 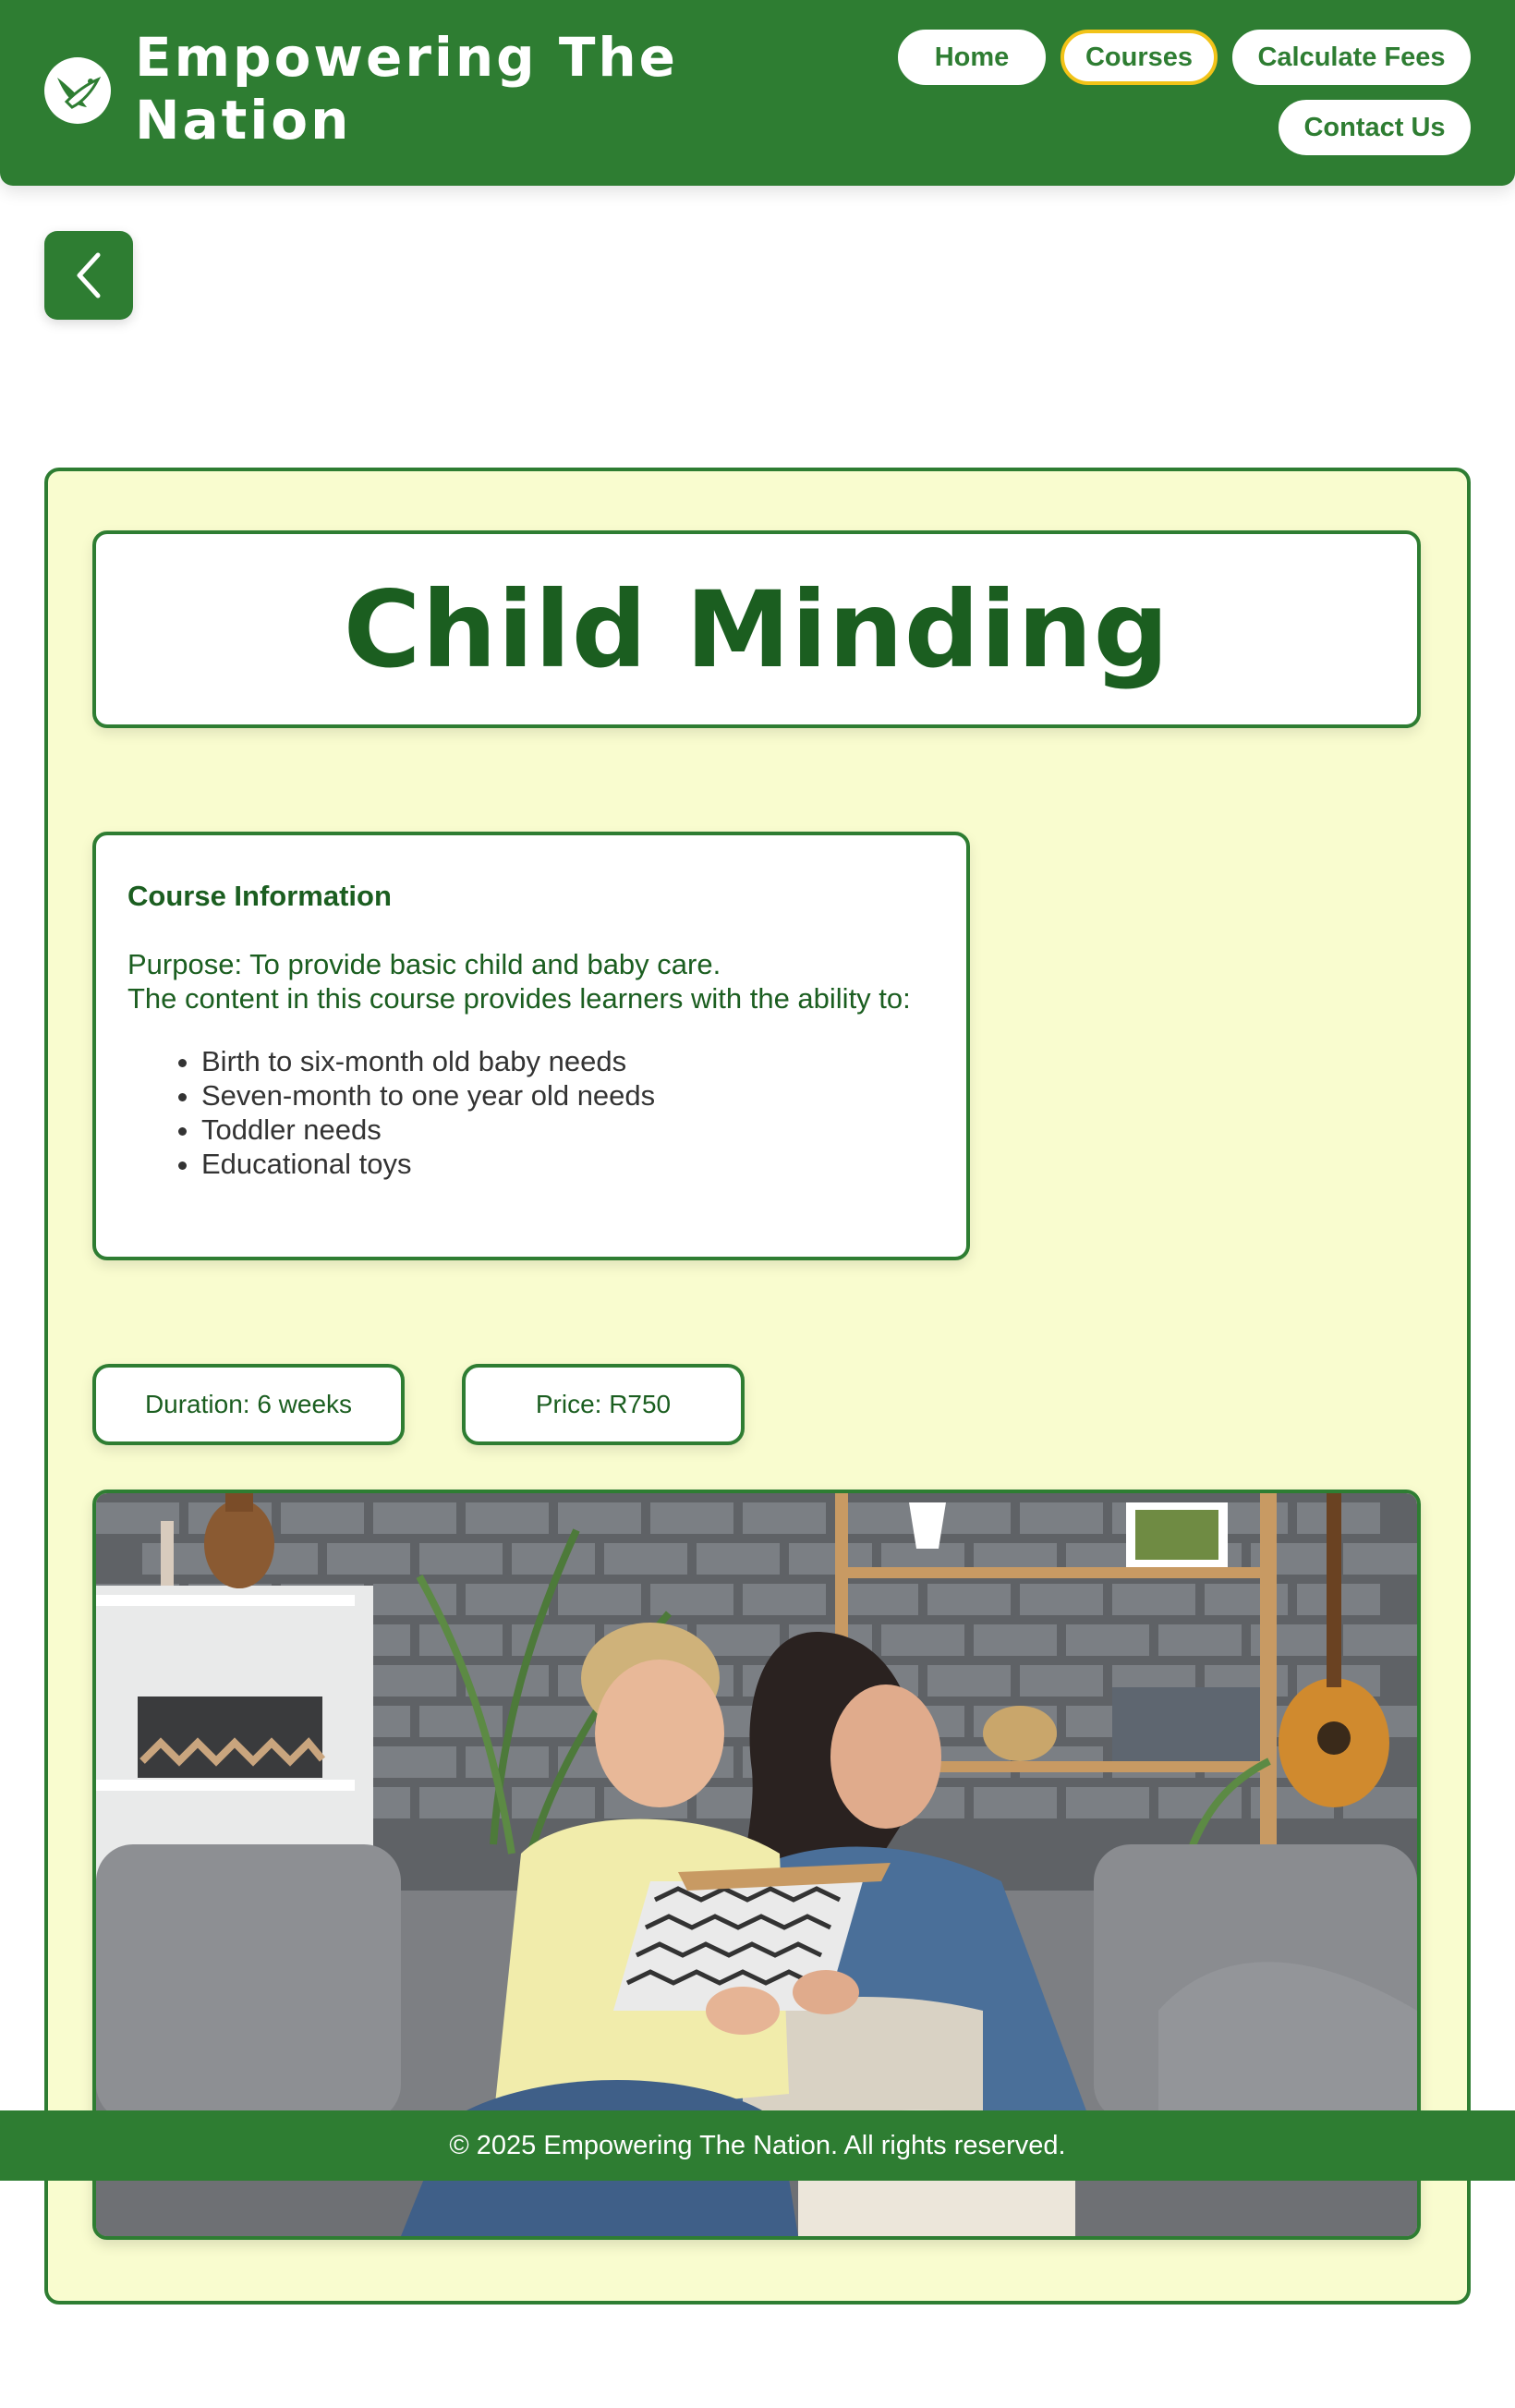 What do you see at coordinates (972, 57) in the screenshot?
I see `nav-home-button: Home` at bounding box center [972, 57].